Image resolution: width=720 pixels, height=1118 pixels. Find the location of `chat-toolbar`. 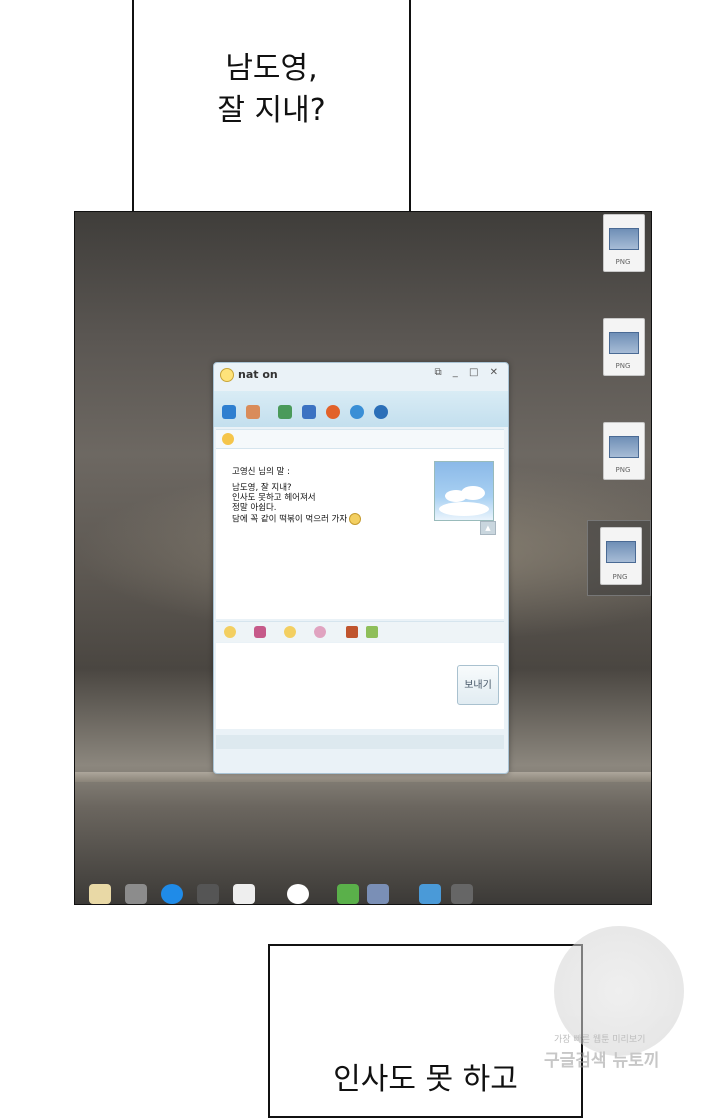

chat-toolbar is located at coordinates (361, 409).